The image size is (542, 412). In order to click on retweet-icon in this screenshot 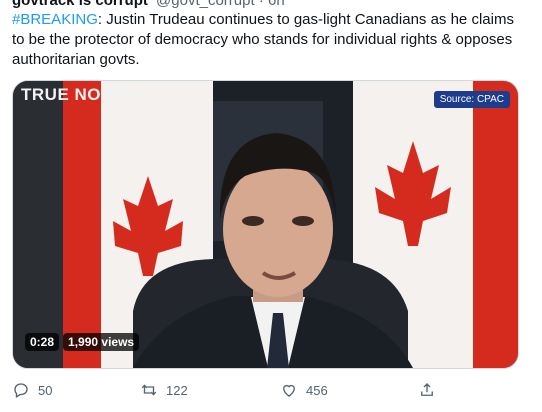, I will do `click(149, 390)`.